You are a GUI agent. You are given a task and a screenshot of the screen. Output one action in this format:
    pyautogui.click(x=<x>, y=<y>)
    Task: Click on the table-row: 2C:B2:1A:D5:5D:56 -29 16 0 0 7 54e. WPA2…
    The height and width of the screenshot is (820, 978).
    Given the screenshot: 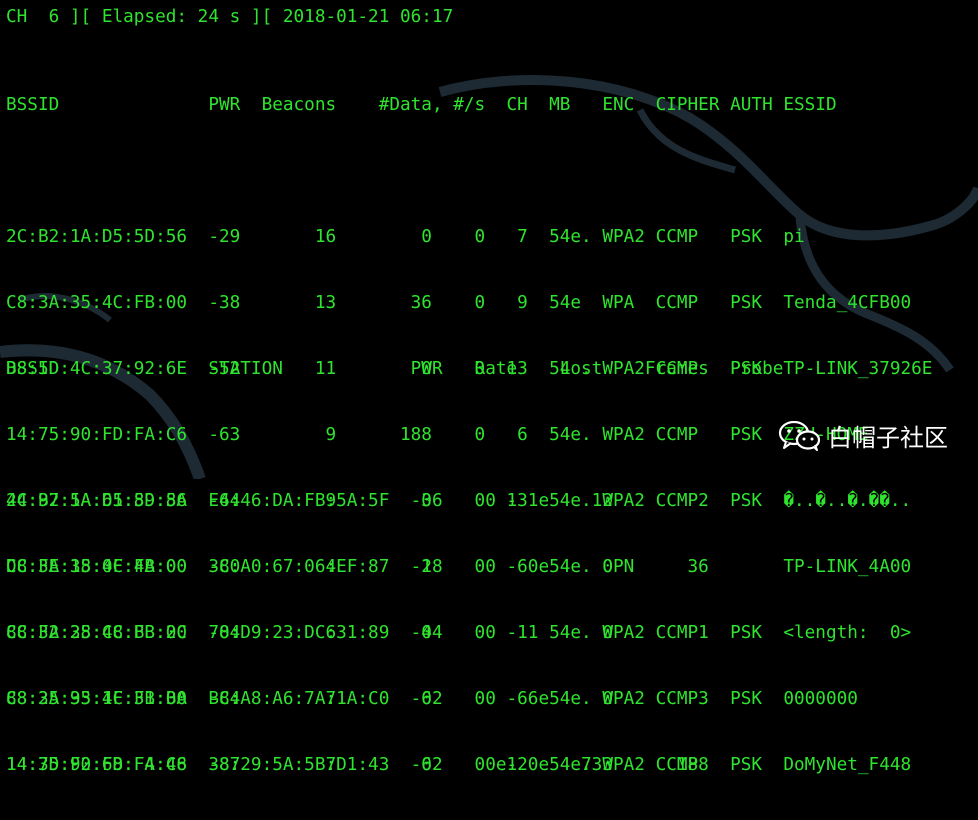 What is the action you would take?
    pyautogui.click(x=405, y=237)
    